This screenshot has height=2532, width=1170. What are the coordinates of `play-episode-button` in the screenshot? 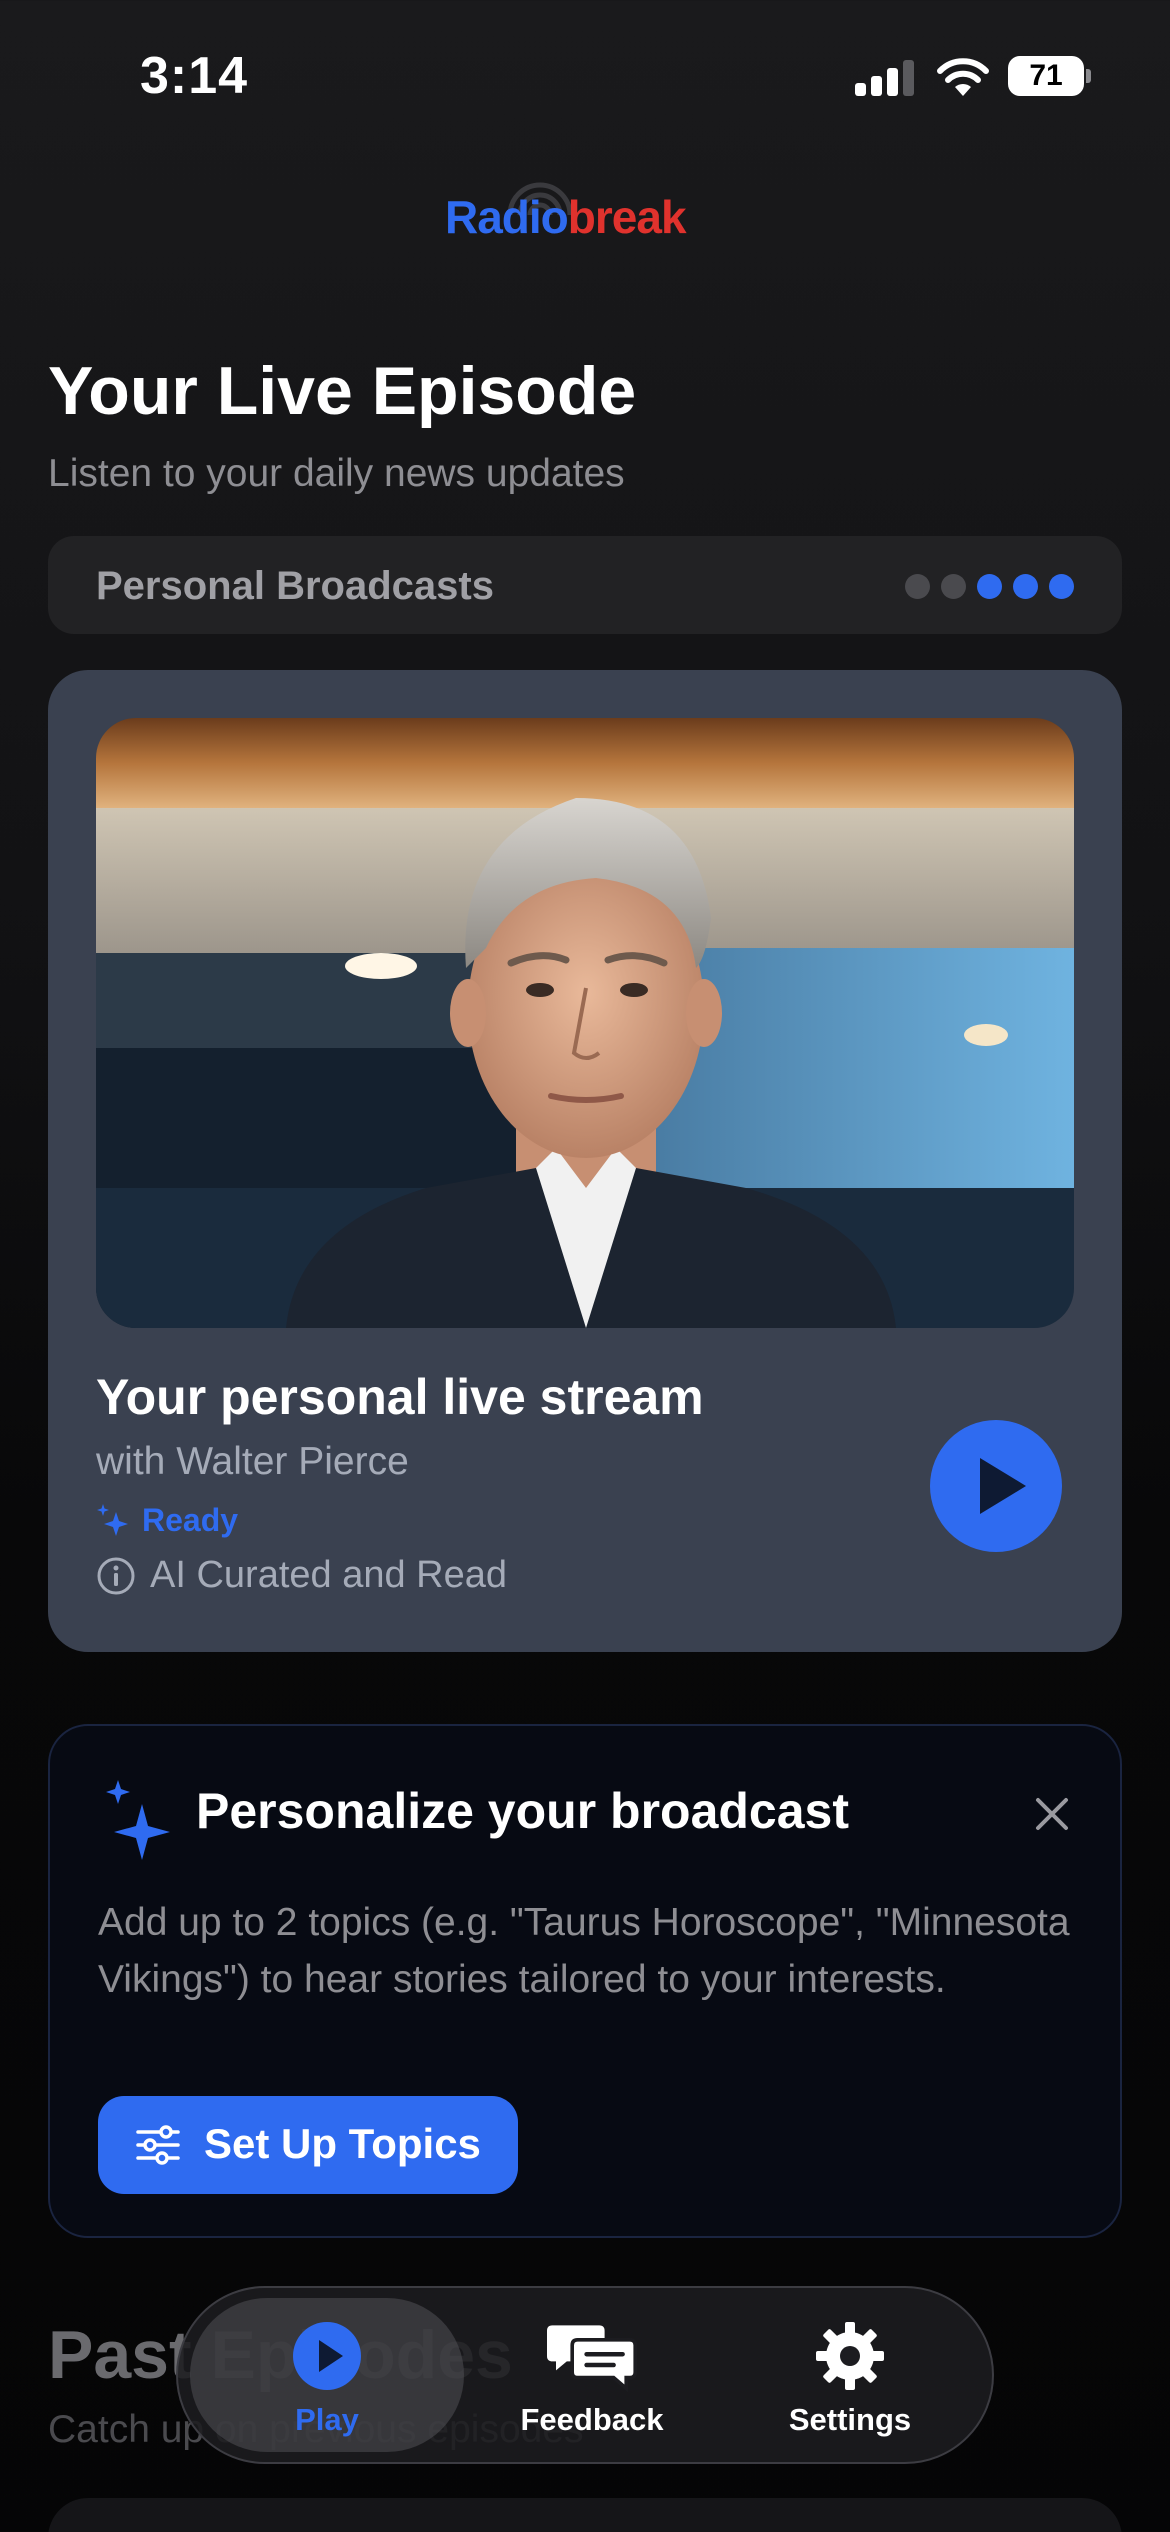 It's located at (996, 1486).